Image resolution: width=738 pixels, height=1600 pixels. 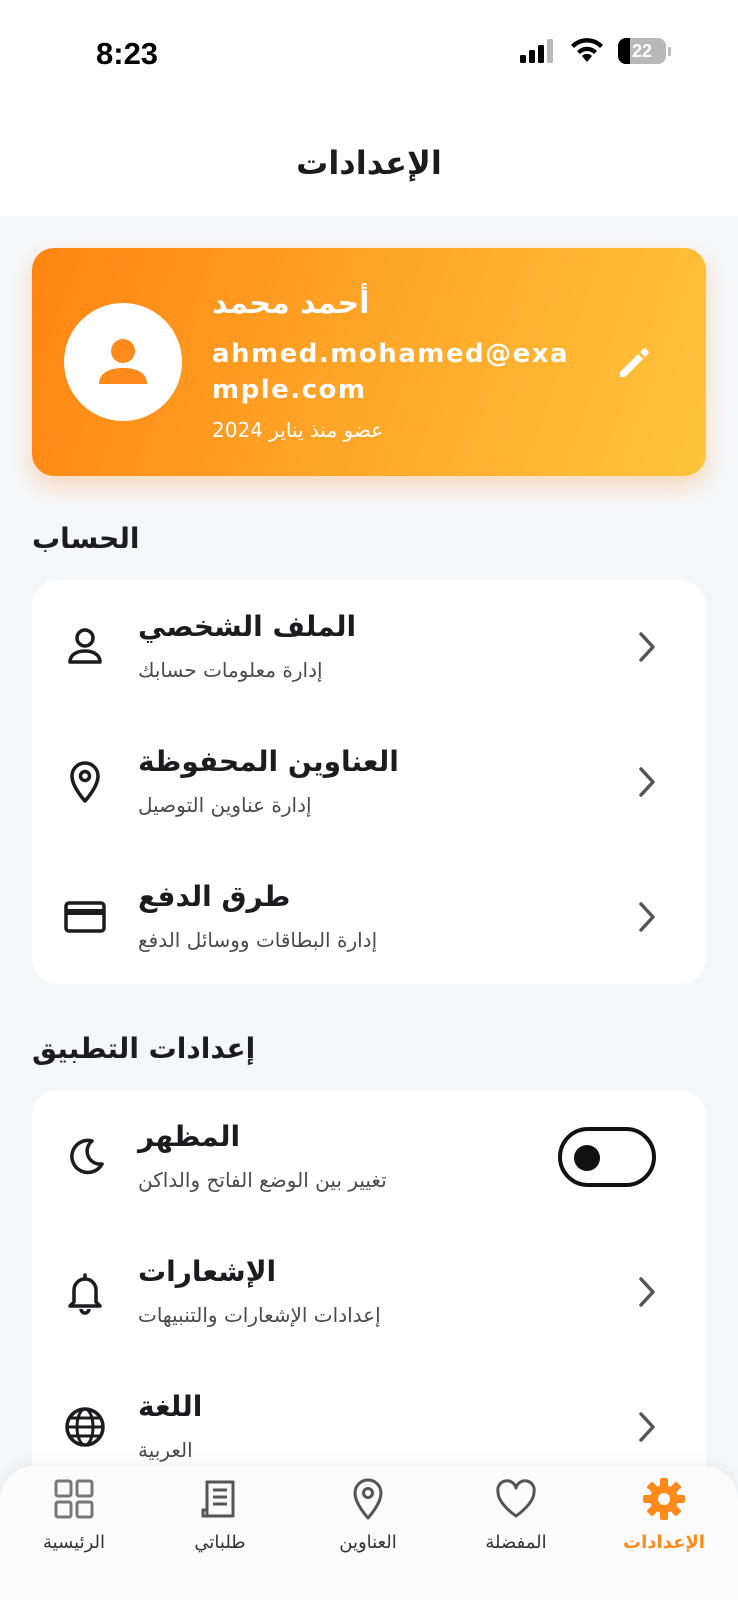 What do you see at coordinates (207, 1271) in the screenshot?
I see `row-title: الإشعارات` at bounding box center [207, 1271].